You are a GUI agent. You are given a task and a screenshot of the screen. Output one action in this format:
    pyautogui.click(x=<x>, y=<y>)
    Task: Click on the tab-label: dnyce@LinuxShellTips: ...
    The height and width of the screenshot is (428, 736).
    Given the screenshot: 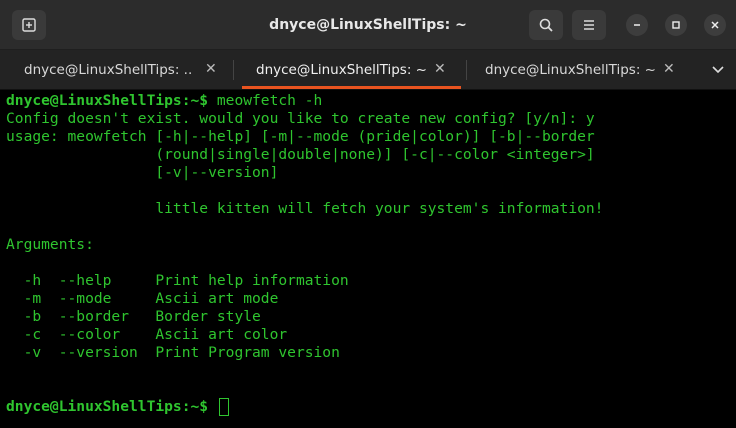 What is the action you would take?
    pyautogui.click(x=108, y=70)
    